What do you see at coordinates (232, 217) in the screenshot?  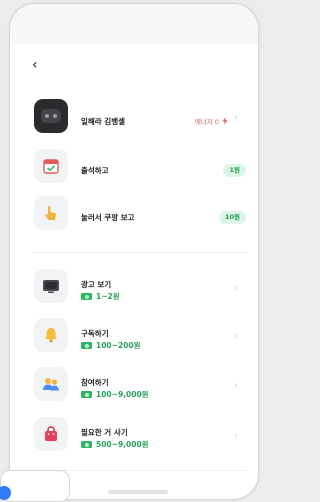 I see `reward-badge: 10원` at bounding box center [232, 217].